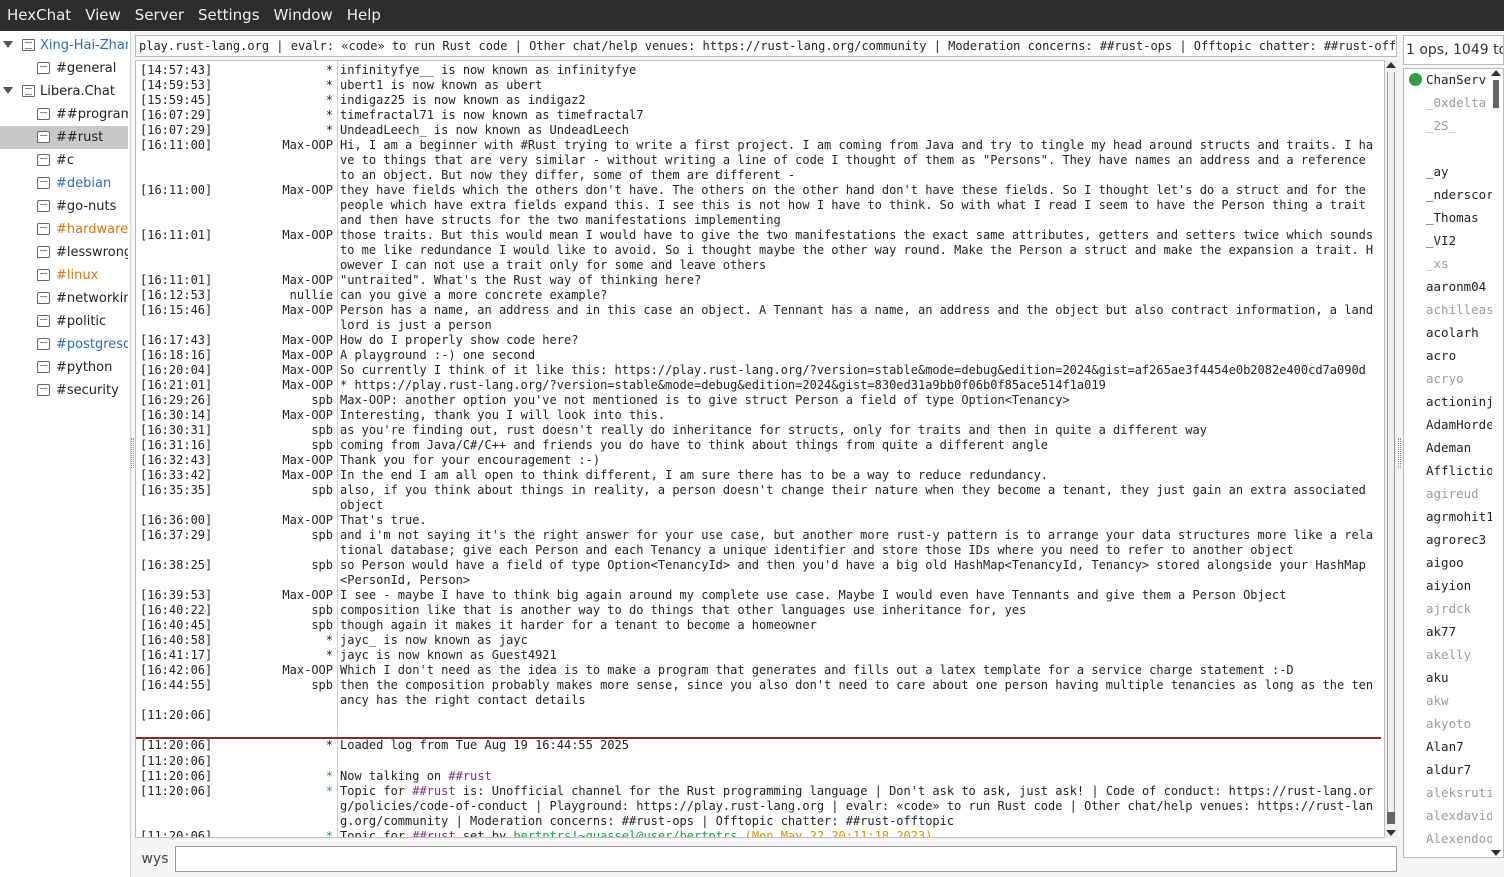  I want to click on user-entry: ajrdck, so click(1459, 608).